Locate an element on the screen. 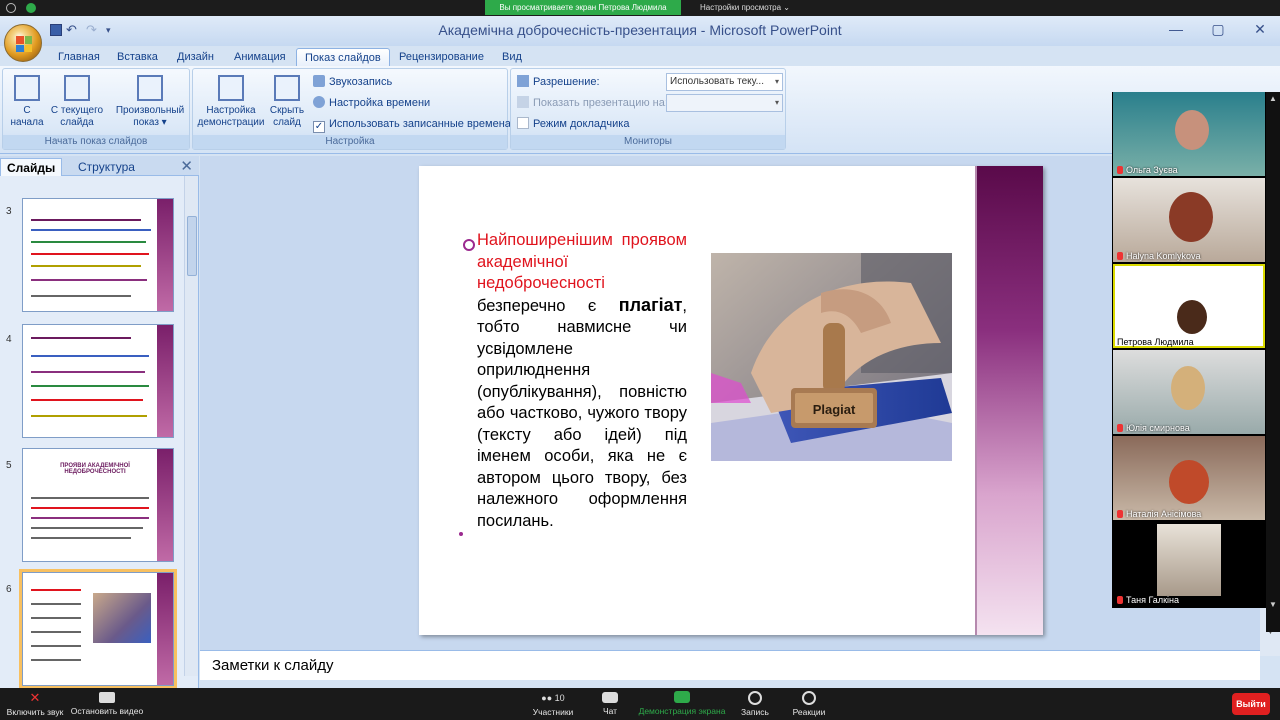  slide-number: 5 is located at coordinates (9, 465).